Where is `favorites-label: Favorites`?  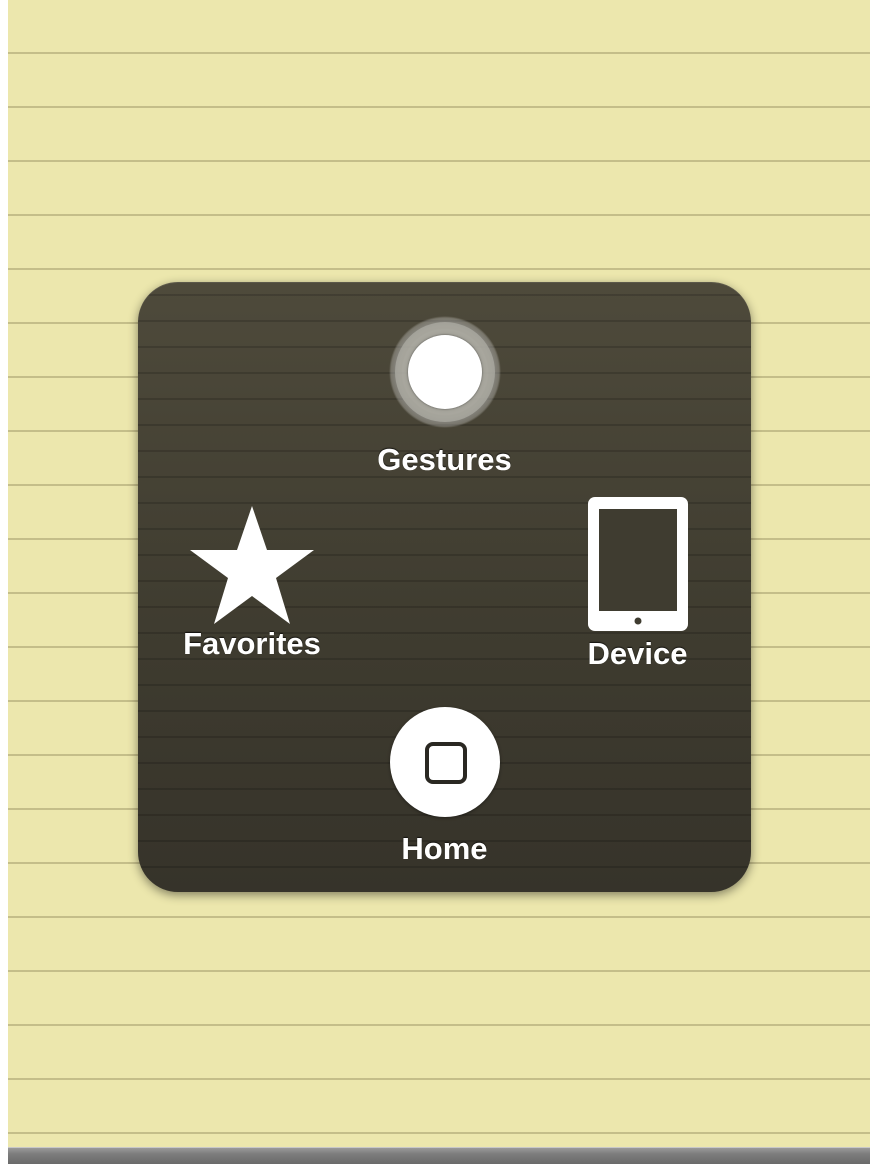
favorites-label: Favorites is located at coordinates (252, 643).